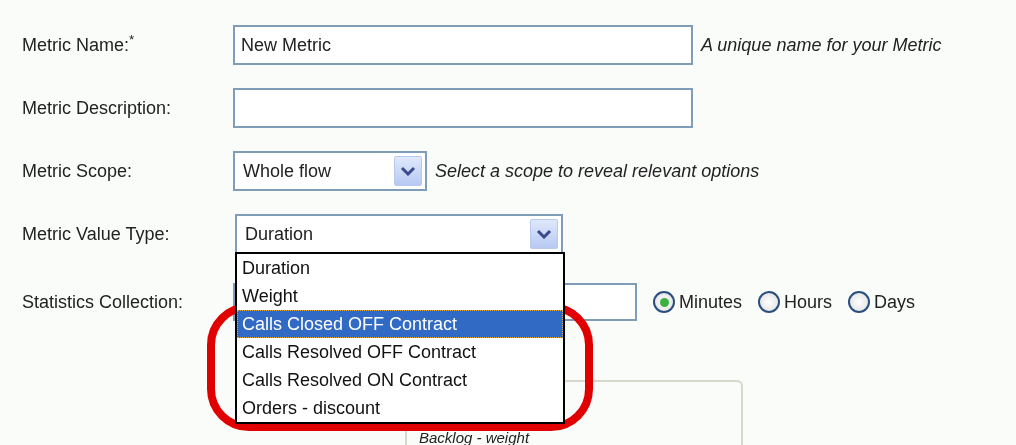 Image resolution: width=1016 pixels, height=445 pixels. What do you see at coordinates (287, 171) in the screenshot?
I see `dropdown-value: Whole flow` at bounding box center [287, 171].